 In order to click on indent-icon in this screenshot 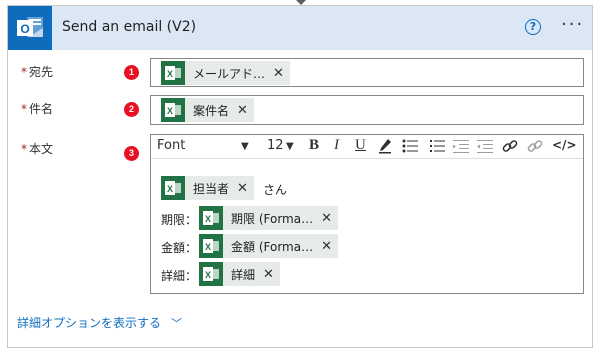, I will do `click(485, 148)`.